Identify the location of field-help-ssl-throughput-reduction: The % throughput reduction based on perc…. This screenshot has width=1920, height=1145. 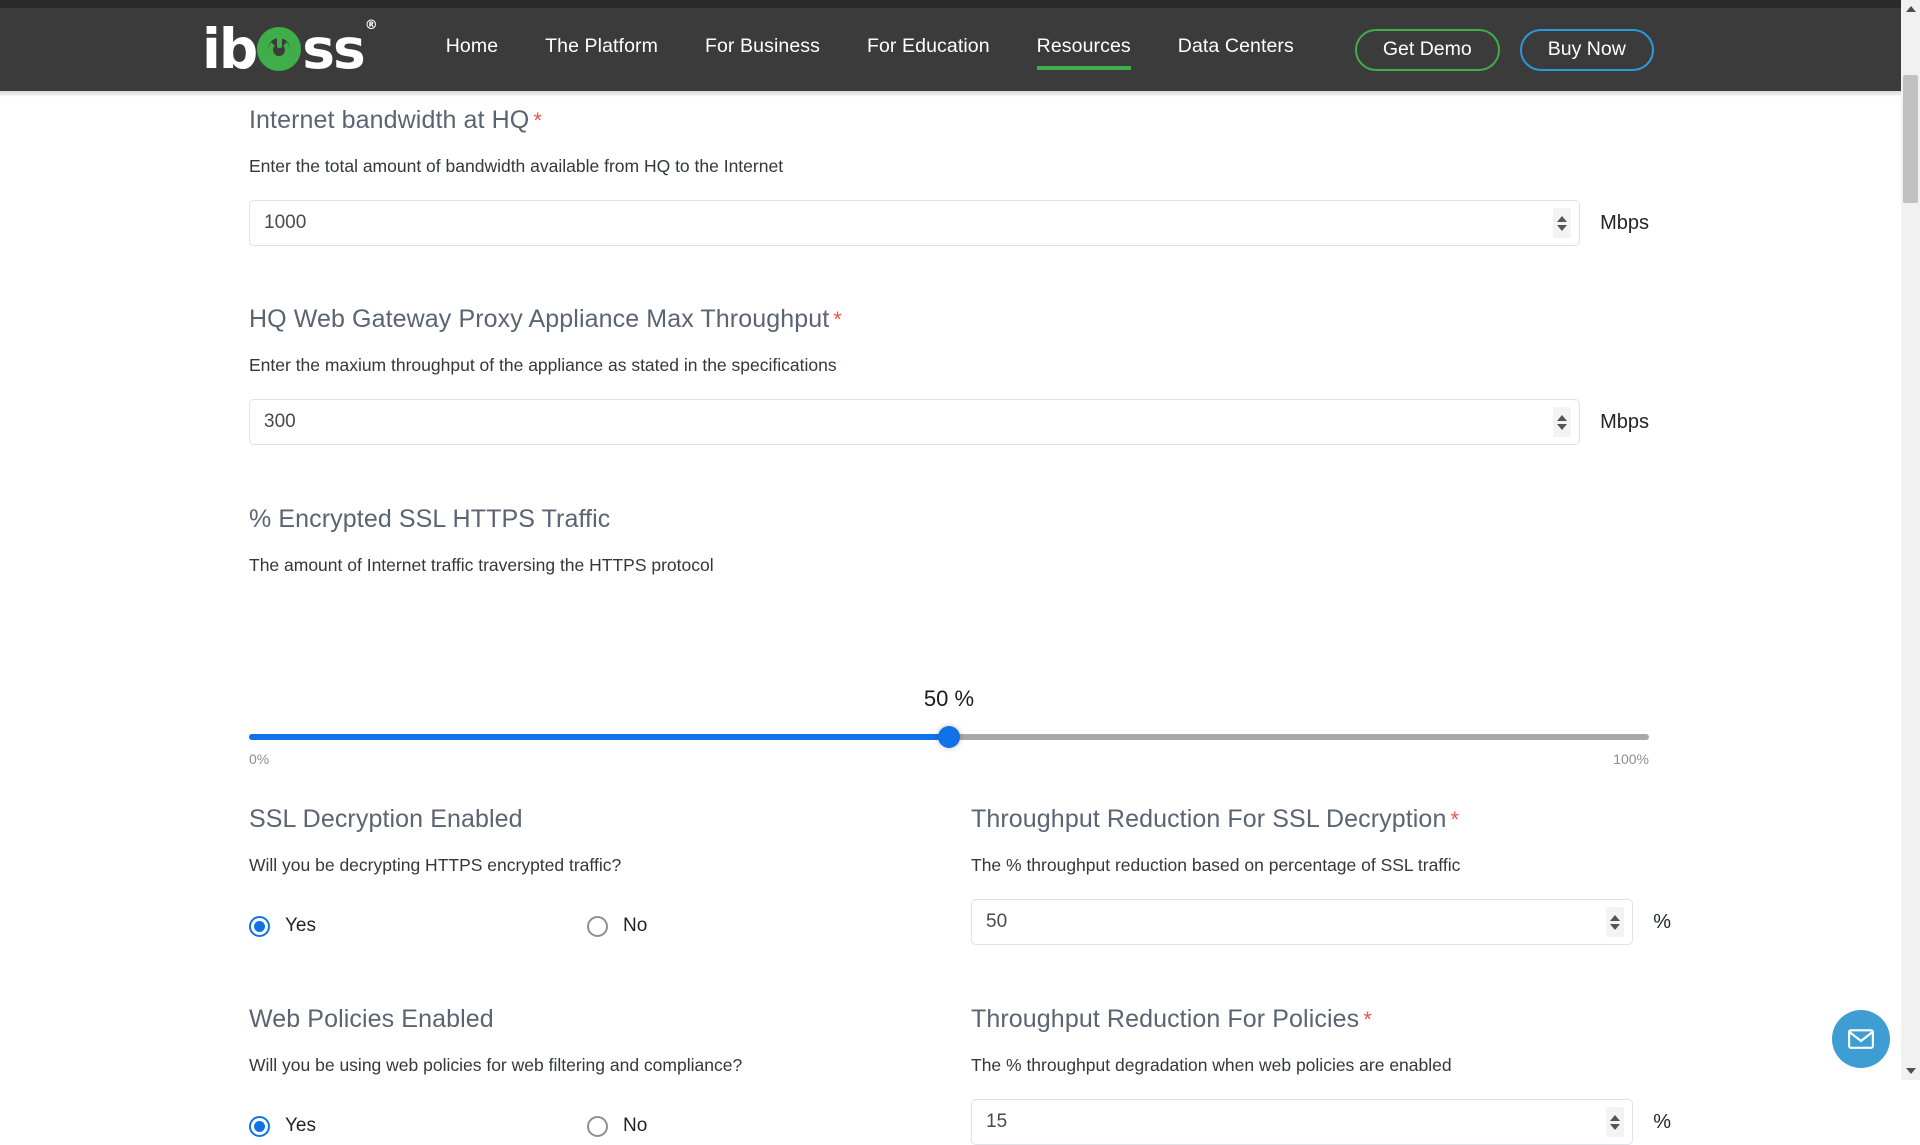
(1321, 865).